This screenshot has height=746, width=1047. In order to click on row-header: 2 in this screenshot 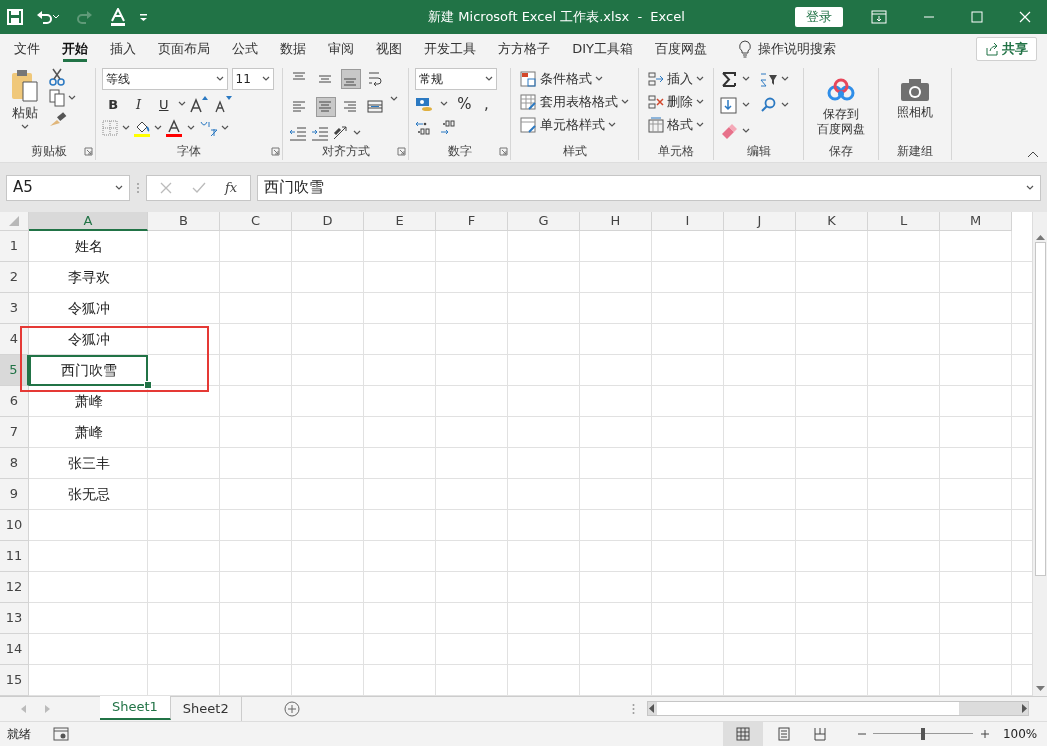, I will do `click(14, 277)`.